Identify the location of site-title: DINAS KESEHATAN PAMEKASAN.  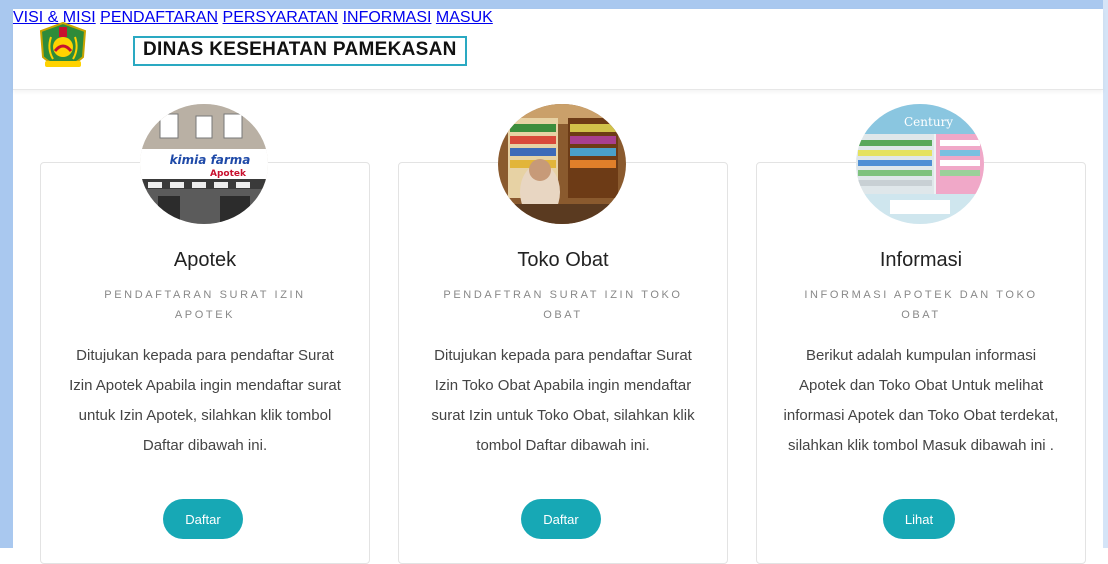
(300, 51).